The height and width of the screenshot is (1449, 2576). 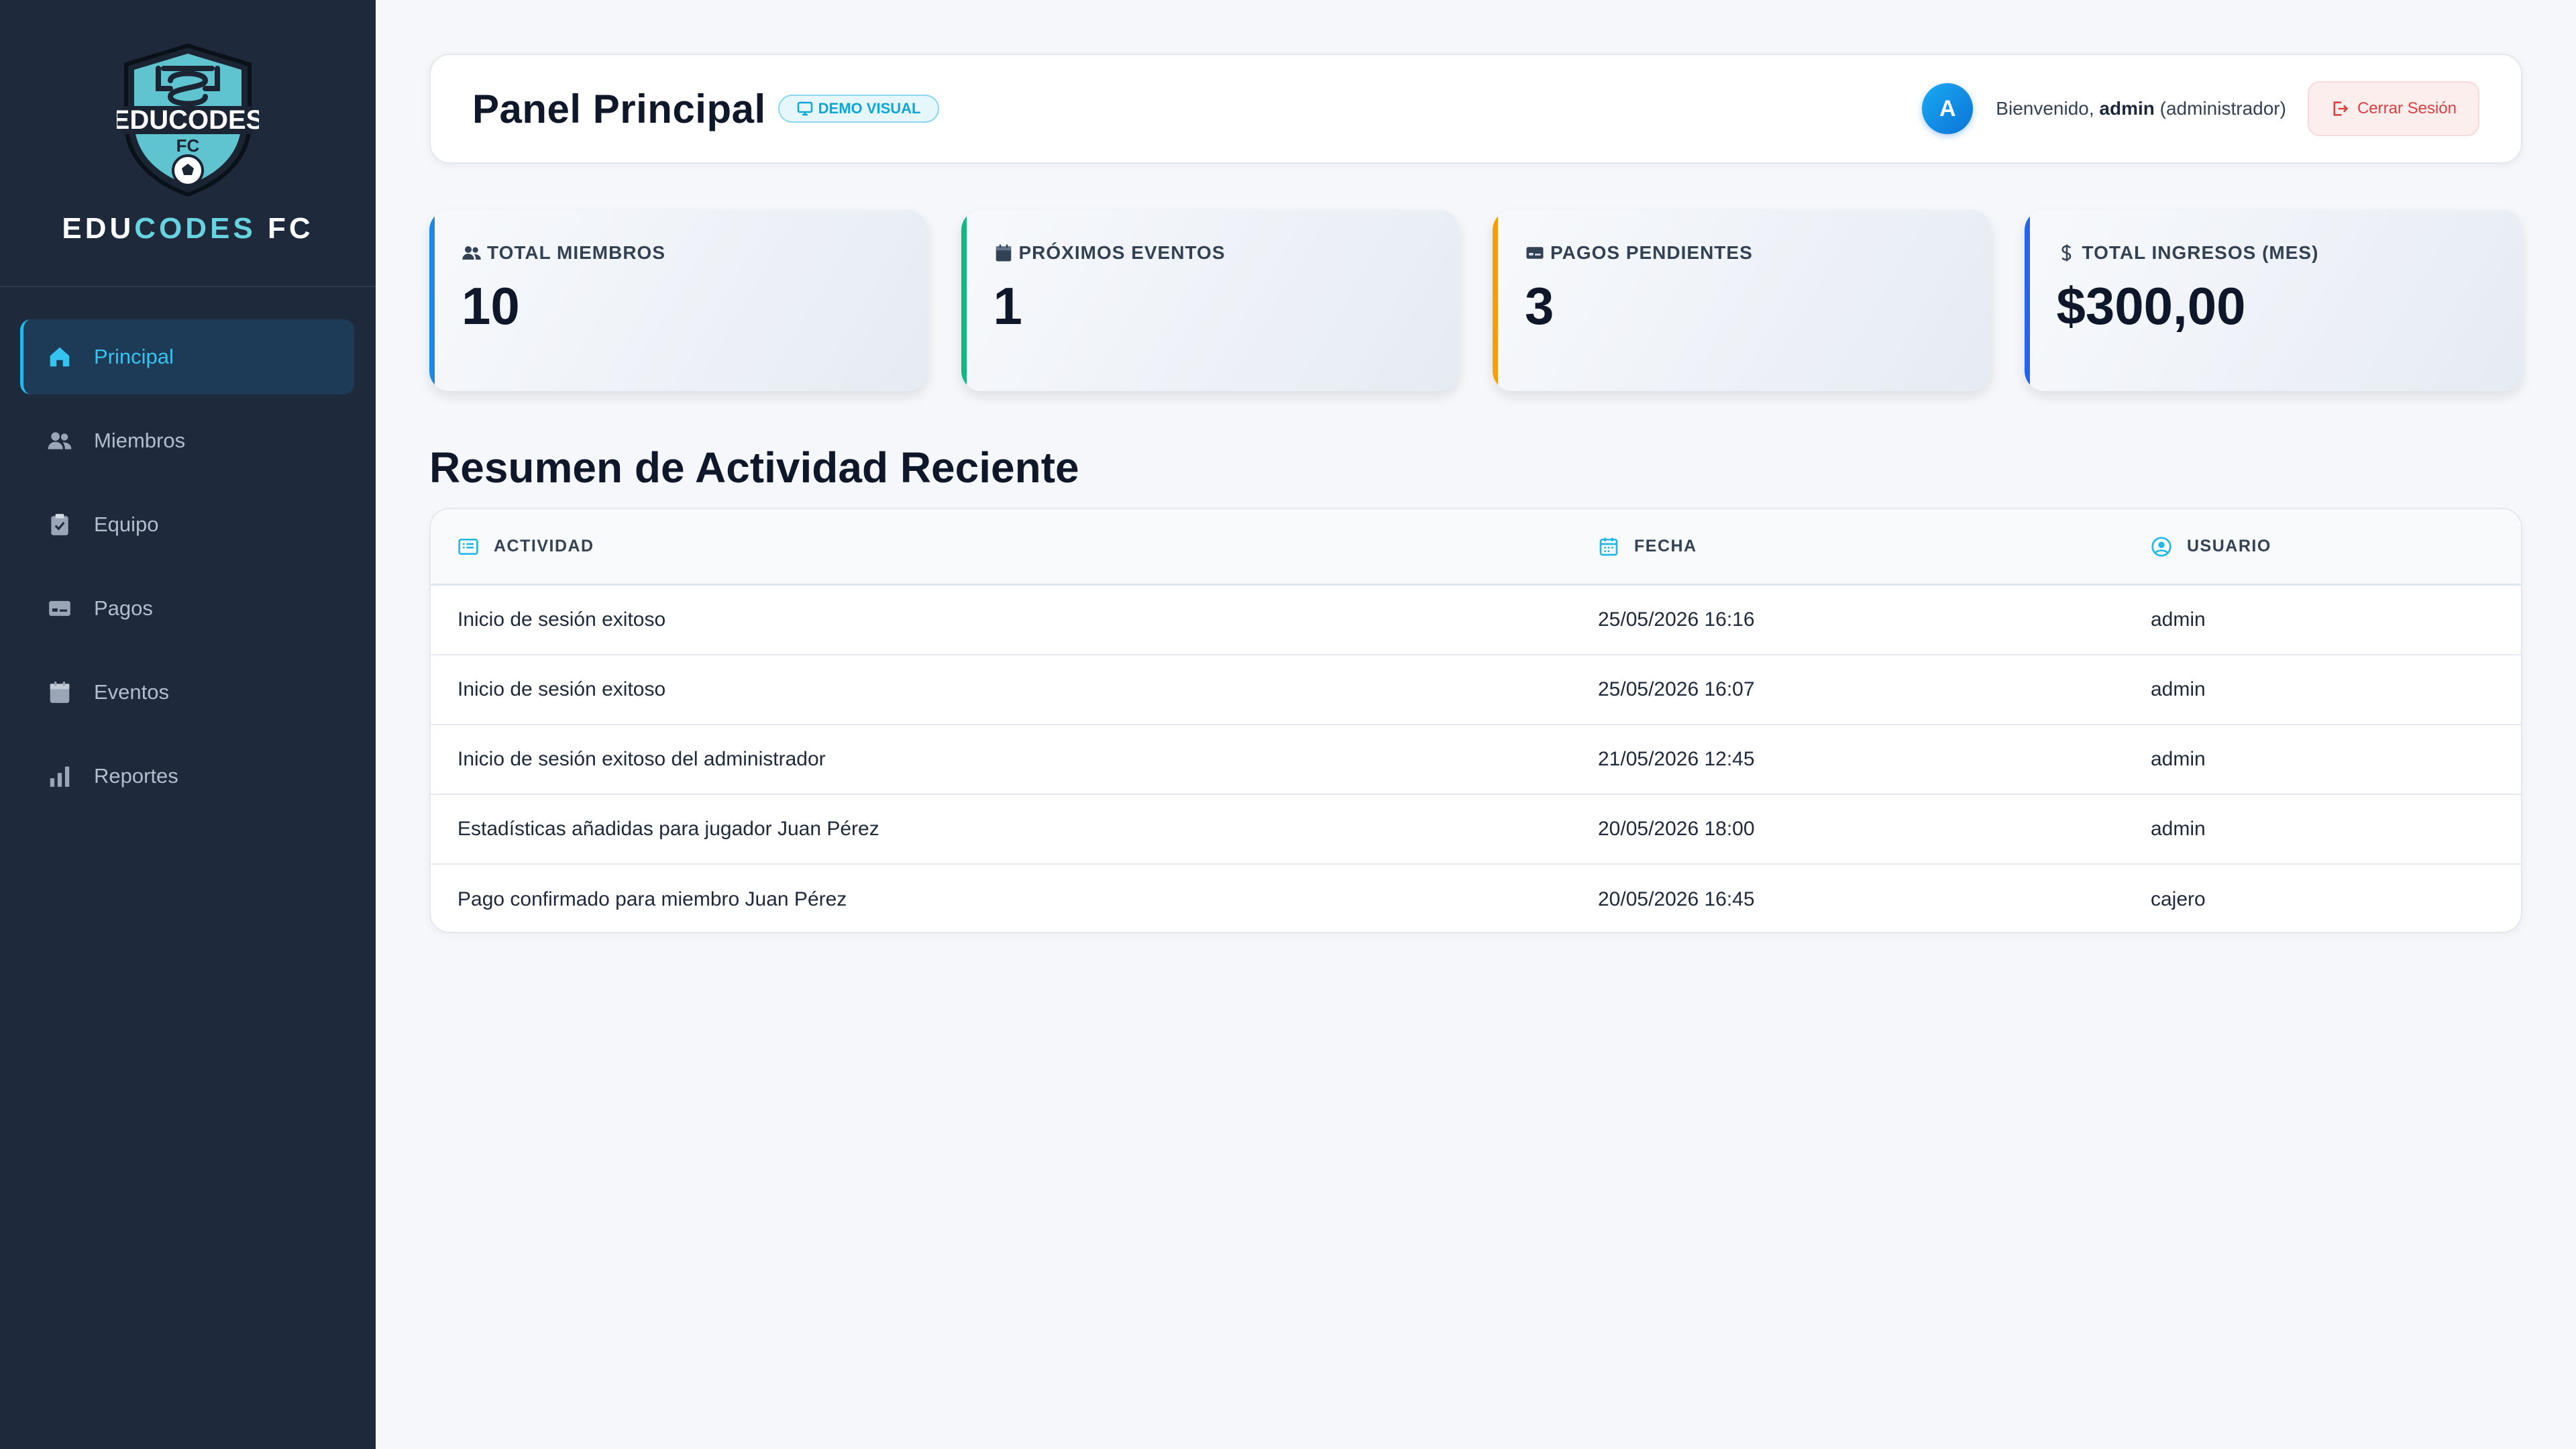 What do you see at coordinates (187, 608) in the screenshot?
I see `sidebar-item-pagos: Pagos` at bounding box center [187, 608].